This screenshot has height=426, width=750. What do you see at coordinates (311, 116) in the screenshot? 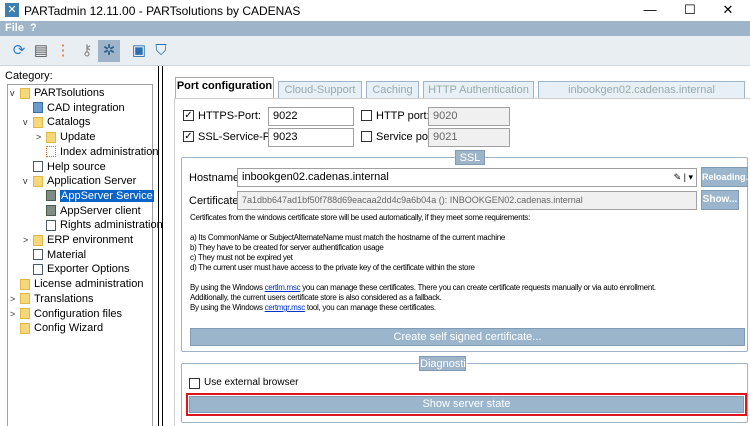
I see `https-port-input: 9022` at bounding box center [311, 116].